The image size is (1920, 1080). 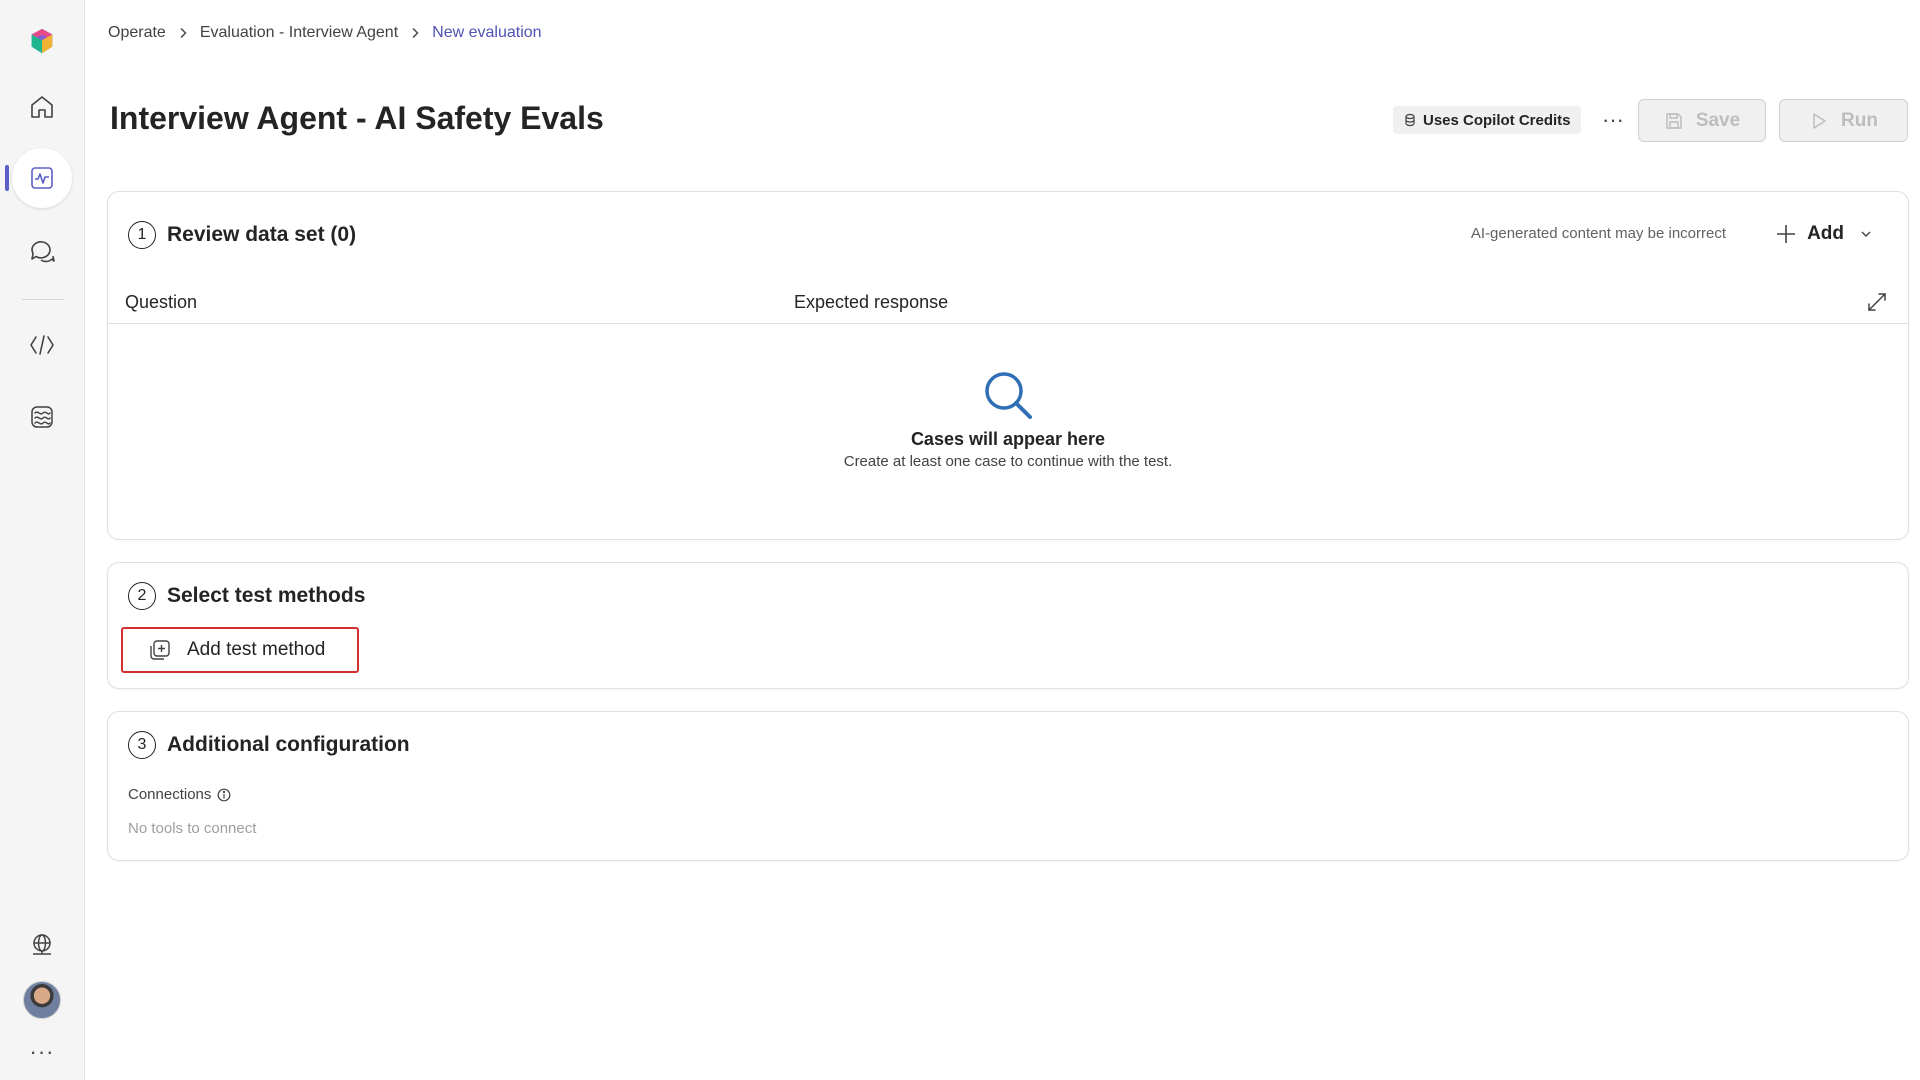 I want to click on section-header: 1 Review data set (0), so click(x=242, y=235).